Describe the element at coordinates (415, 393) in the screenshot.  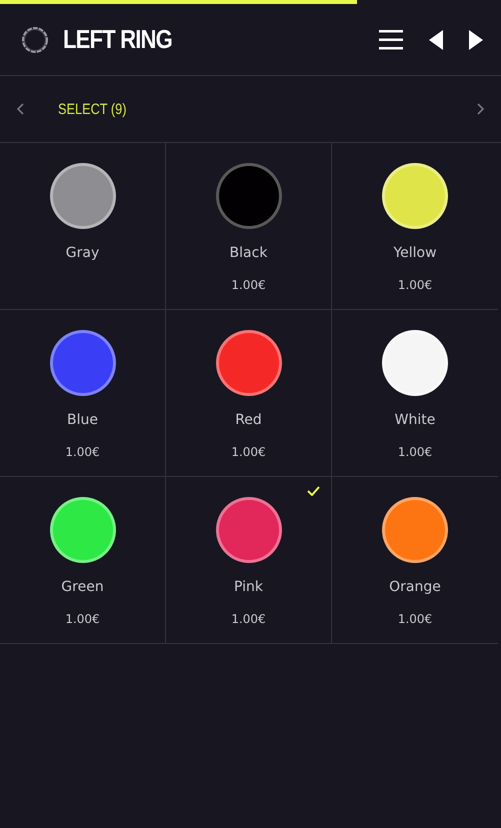
I see `color-option: White 1.00€` at that location.